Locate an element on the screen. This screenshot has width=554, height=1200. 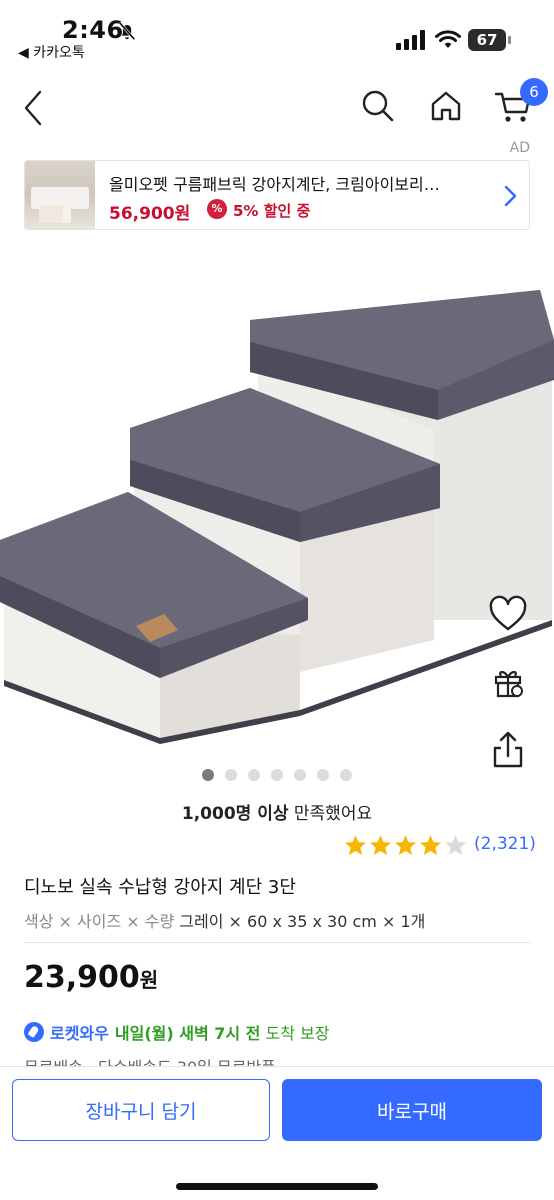
heart-icon is located at coordinates (508, 614).